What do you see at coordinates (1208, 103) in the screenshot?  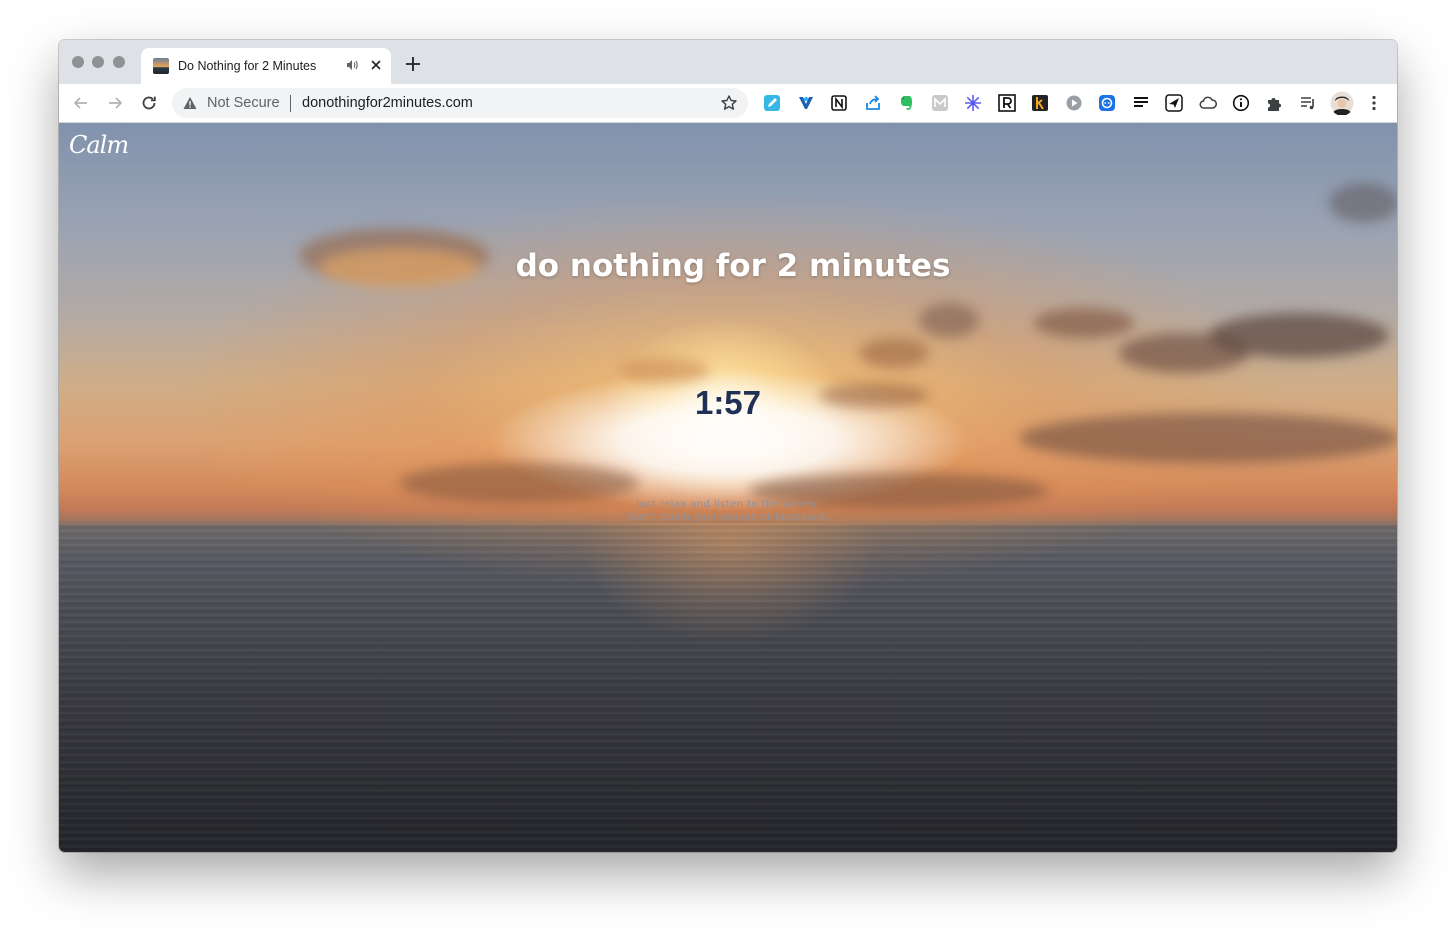 I see `cloud-icon` at bounding box center [1208, 103].